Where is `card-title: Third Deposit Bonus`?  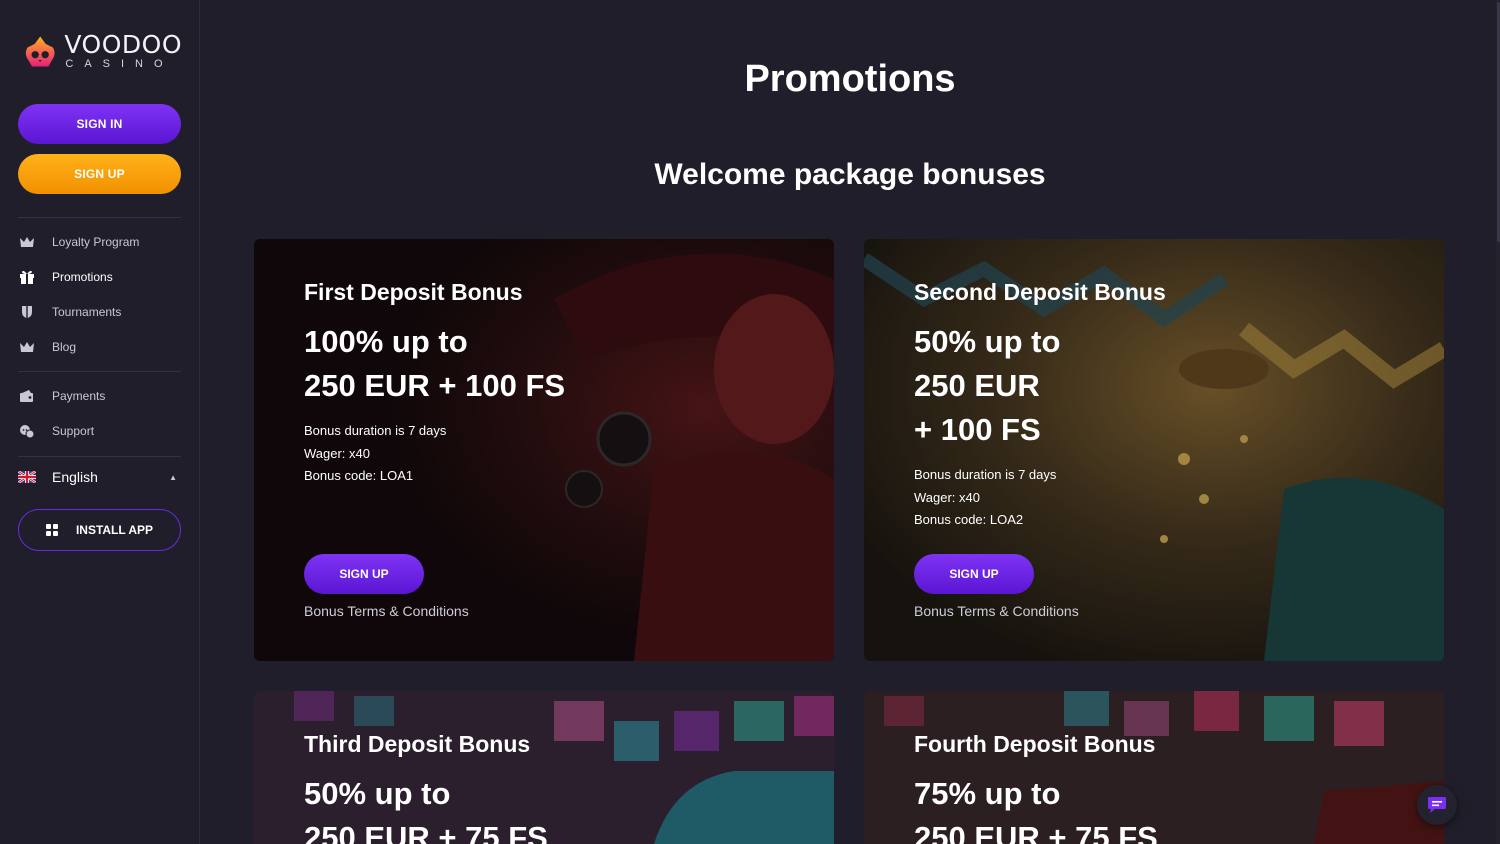 card-title: Third Deposit Bonus is located at coordinates (417, 744).